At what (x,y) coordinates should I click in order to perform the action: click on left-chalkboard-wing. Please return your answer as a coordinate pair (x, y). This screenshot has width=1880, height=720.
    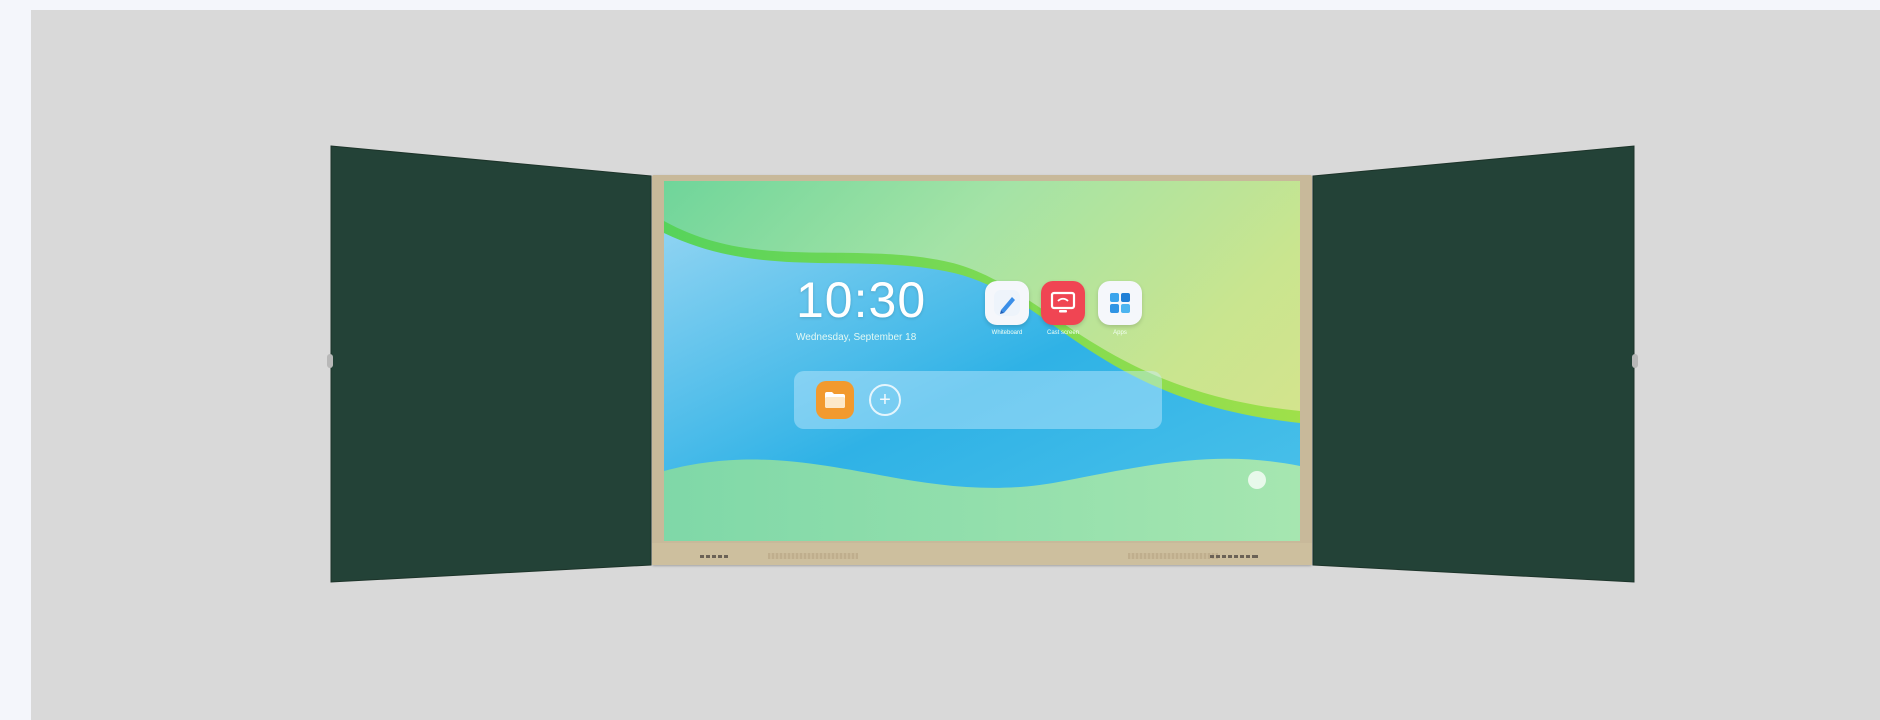
    Looking at the image, I should click on (491, 364).